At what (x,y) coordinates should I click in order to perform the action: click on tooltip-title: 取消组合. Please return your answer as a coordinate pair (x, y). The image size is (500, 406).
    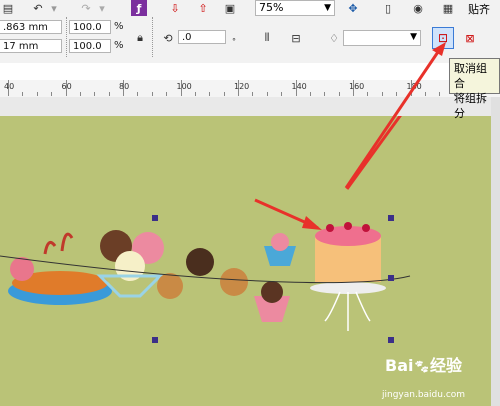
    Looking at the image, I should click on (470, 76).